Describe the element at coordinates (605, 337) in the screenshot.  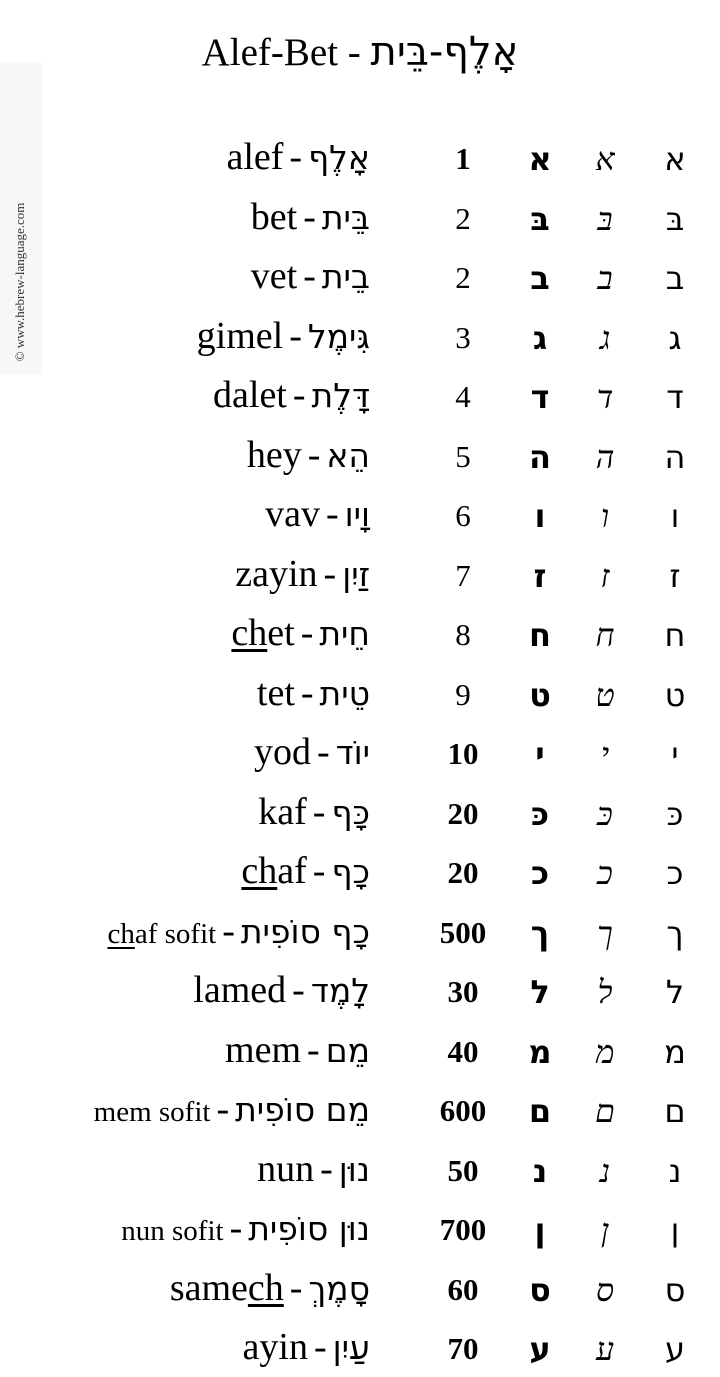
I see `cursive-script-glyph: ג` at that location.